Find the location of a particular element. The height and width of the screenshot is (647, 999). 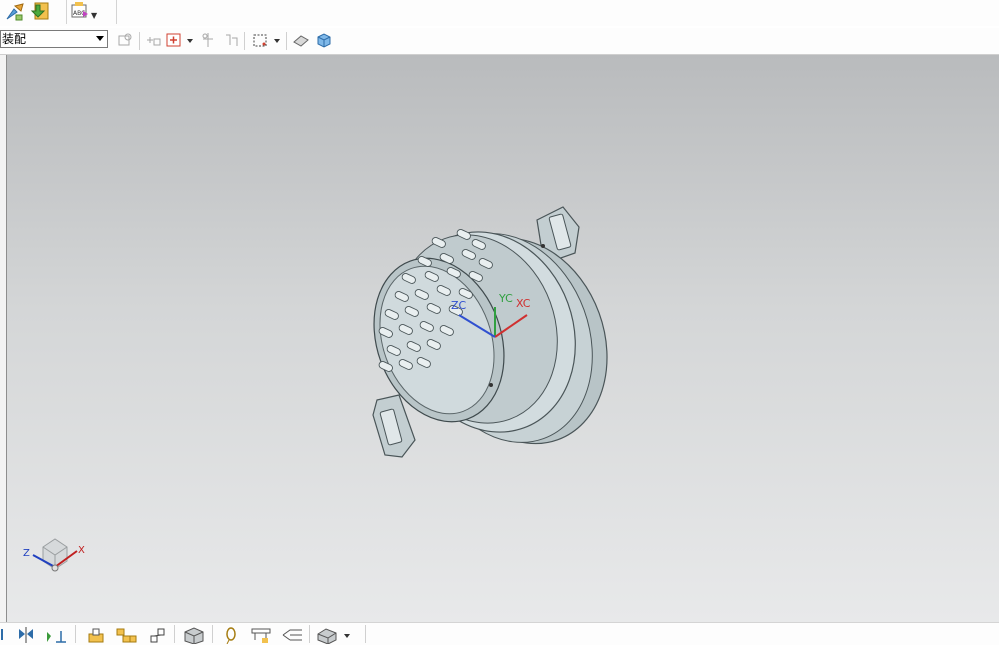

move-icon is located at coordinates (208, 40).